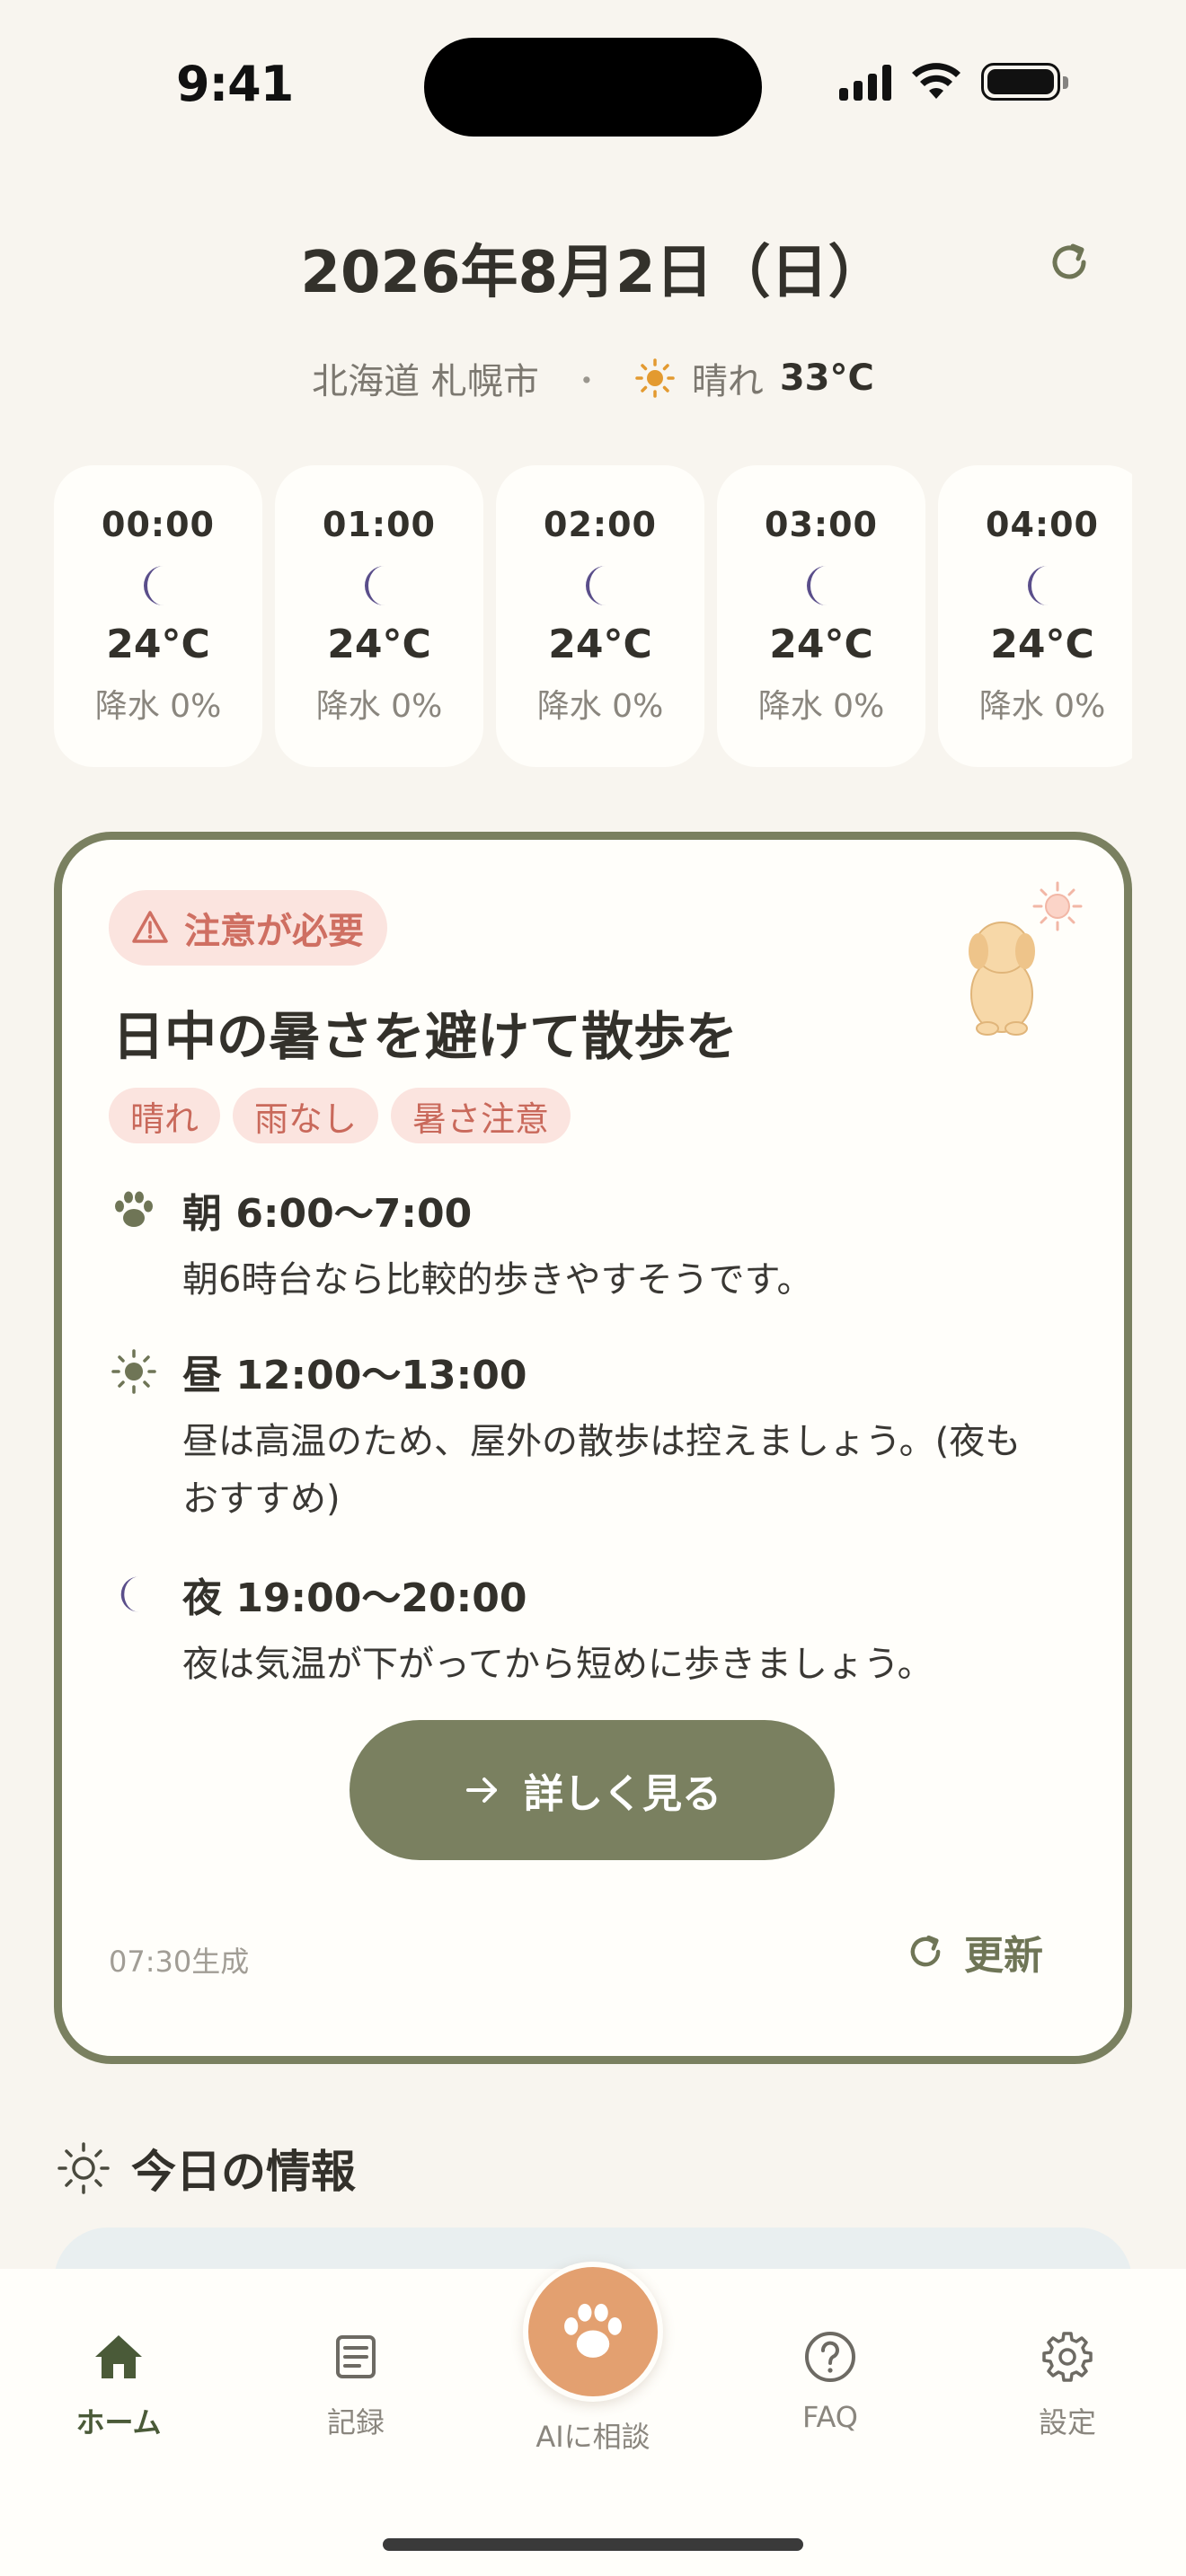 The image size is (1186, 2576). I want to click on update-button: 更新, so click(974, 1952).